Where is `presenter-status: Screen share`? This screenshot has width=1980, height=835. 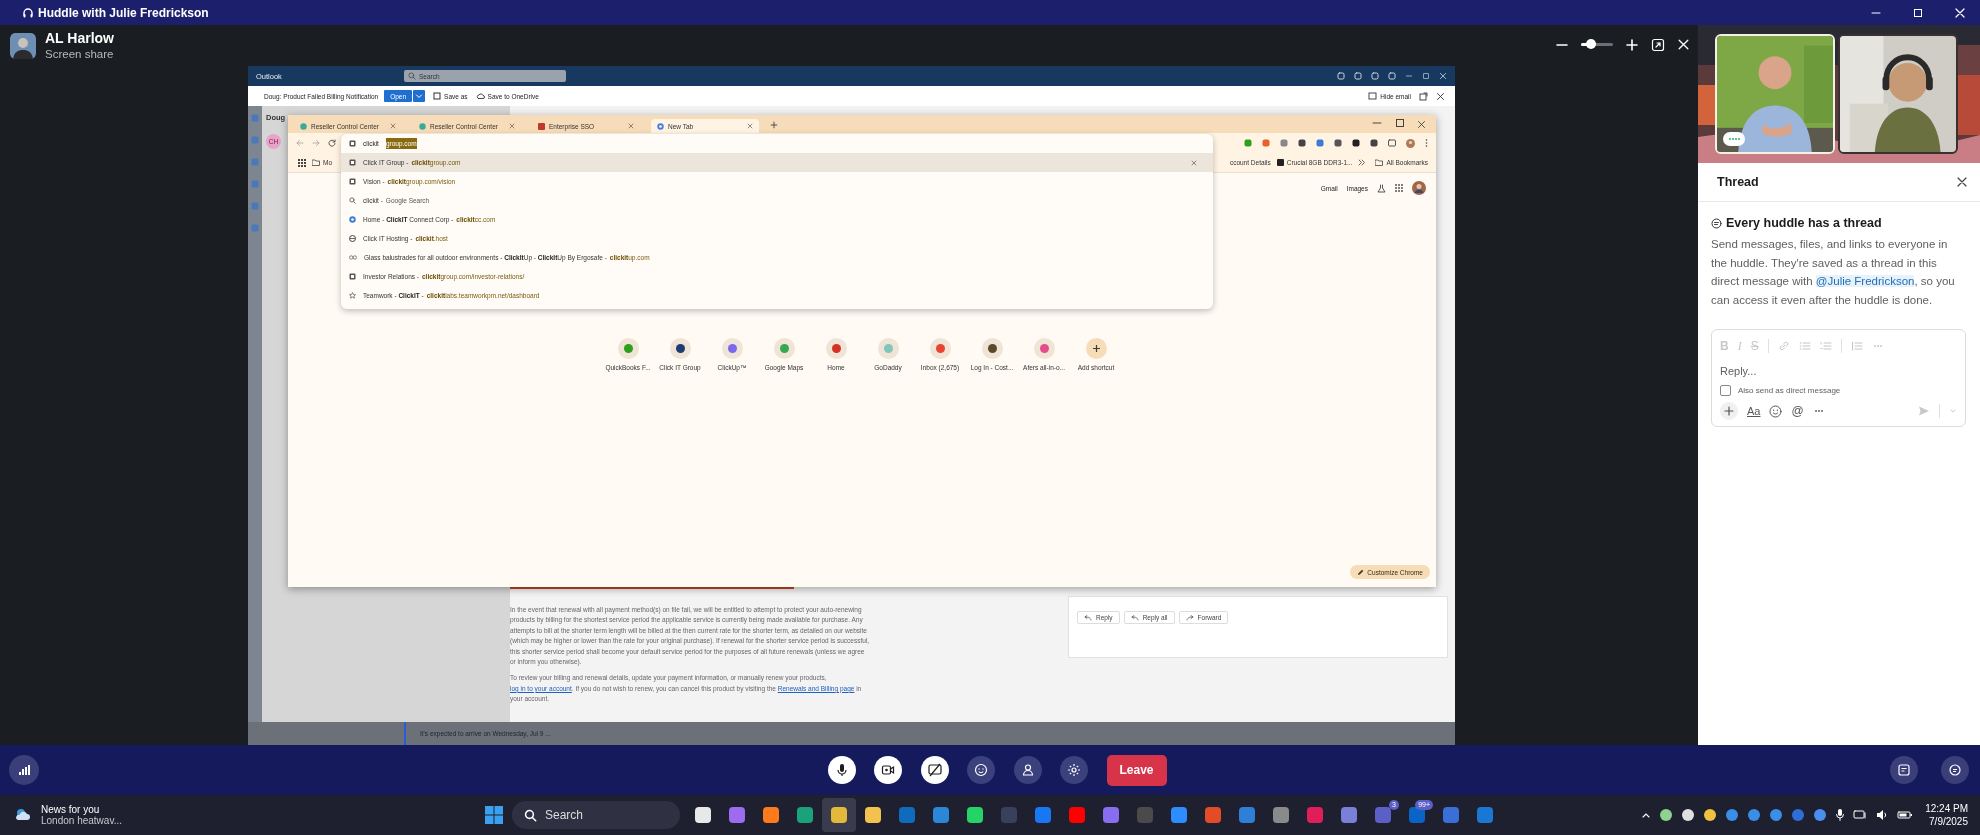
presenter-status: Screen share is located at coordinates (79, 54).